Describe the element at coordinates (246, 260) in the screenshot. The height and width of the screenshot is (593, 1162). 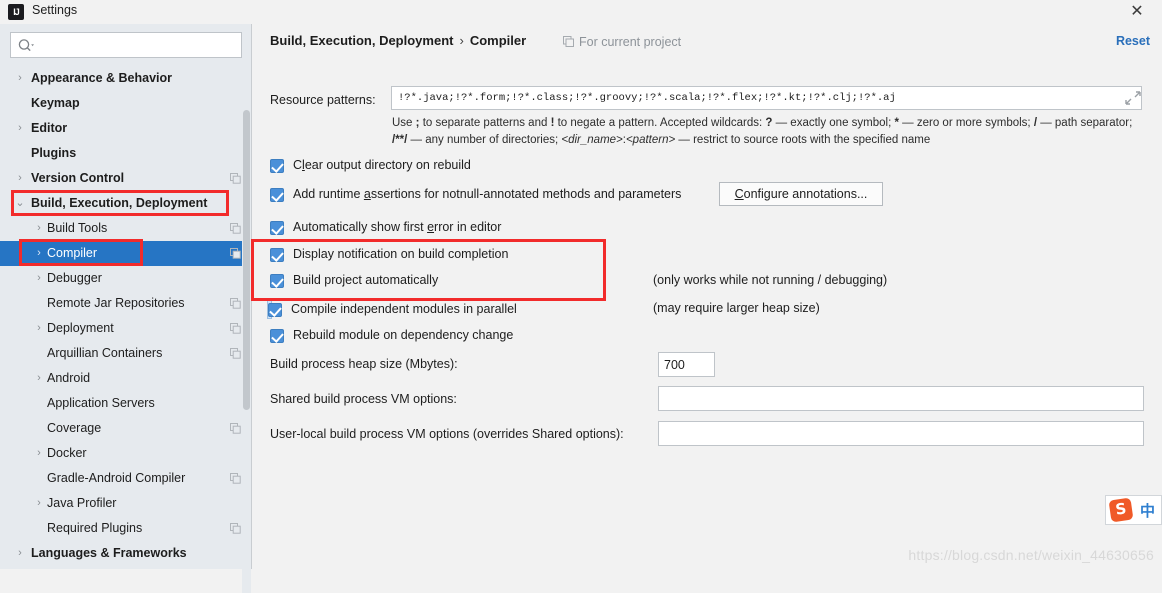
I see `sidebar-scrollbar-thumb` at that location.